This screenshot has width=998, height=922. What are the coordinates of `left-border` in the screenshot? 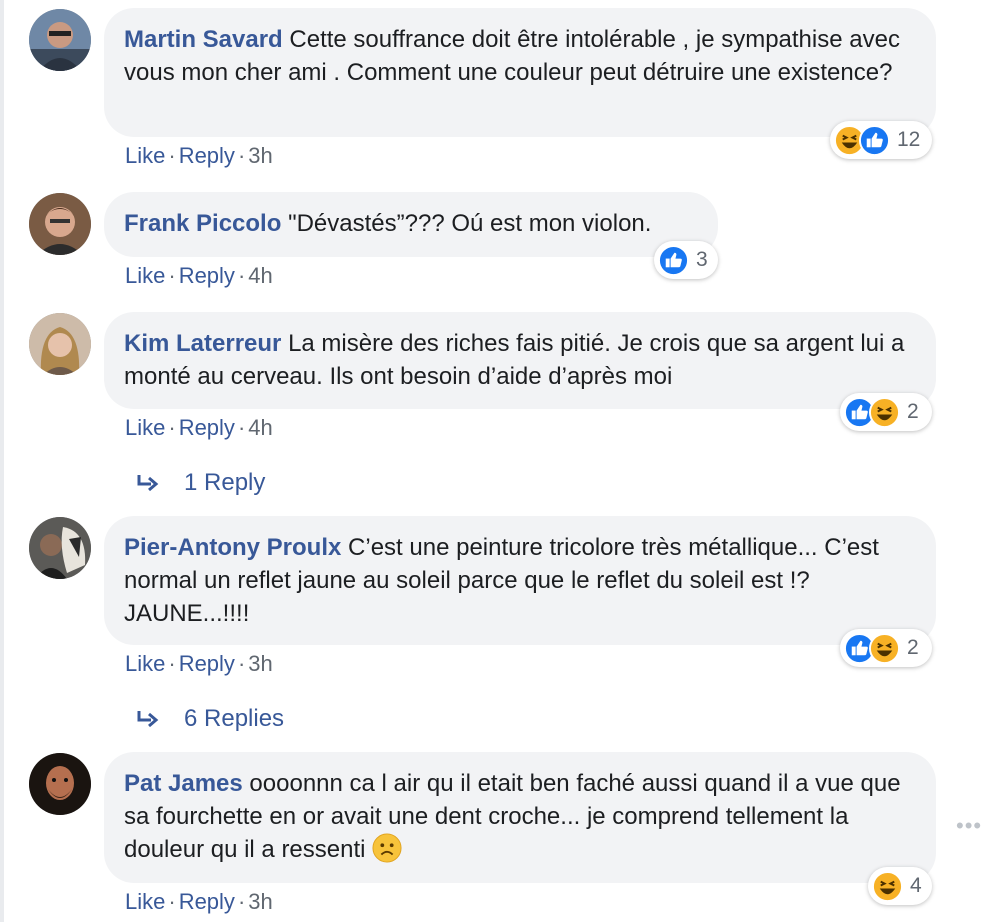 It's located at (2, 461).